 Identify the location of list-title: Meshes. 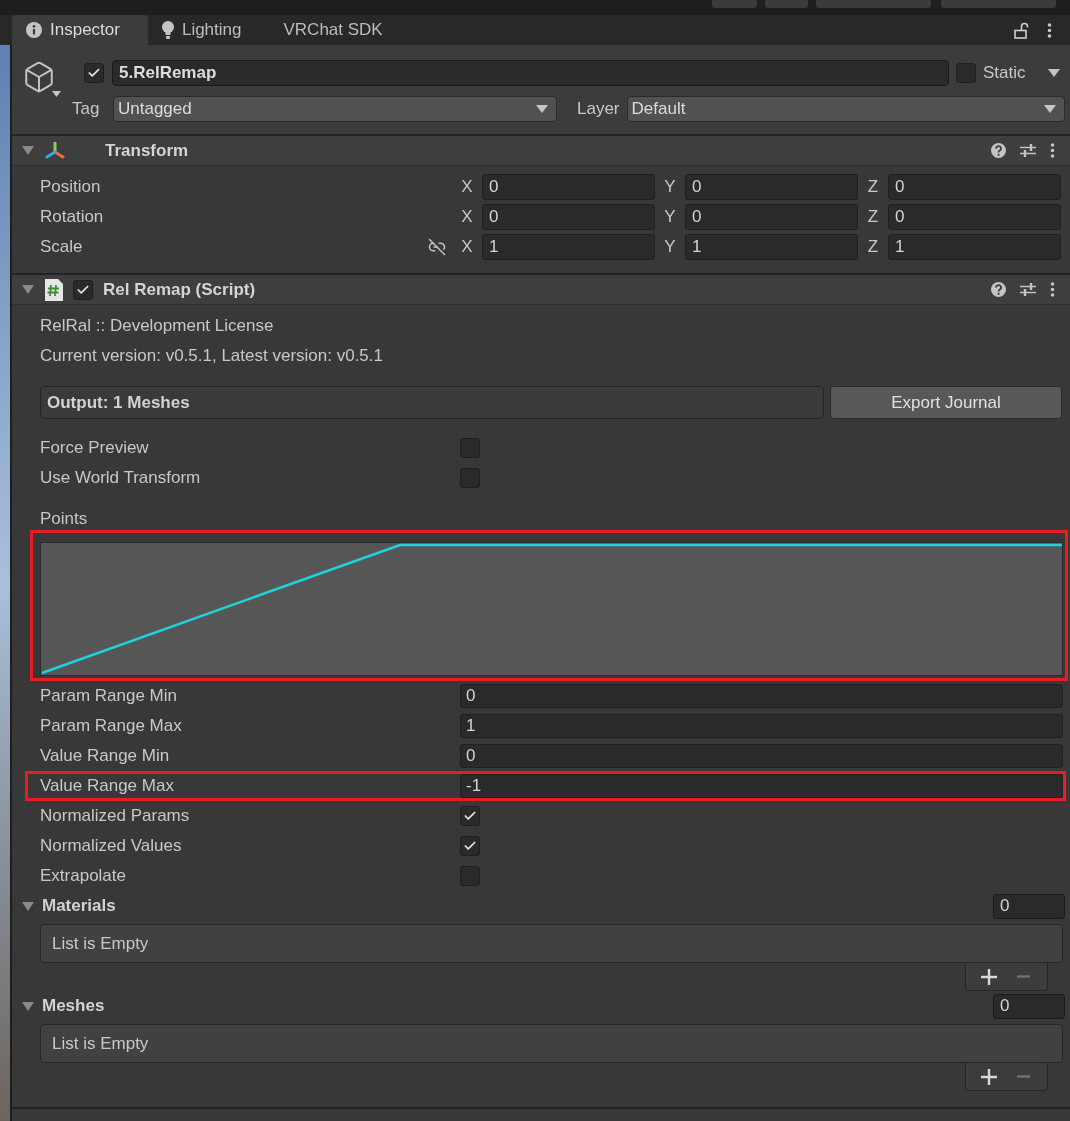
(73, 1006).